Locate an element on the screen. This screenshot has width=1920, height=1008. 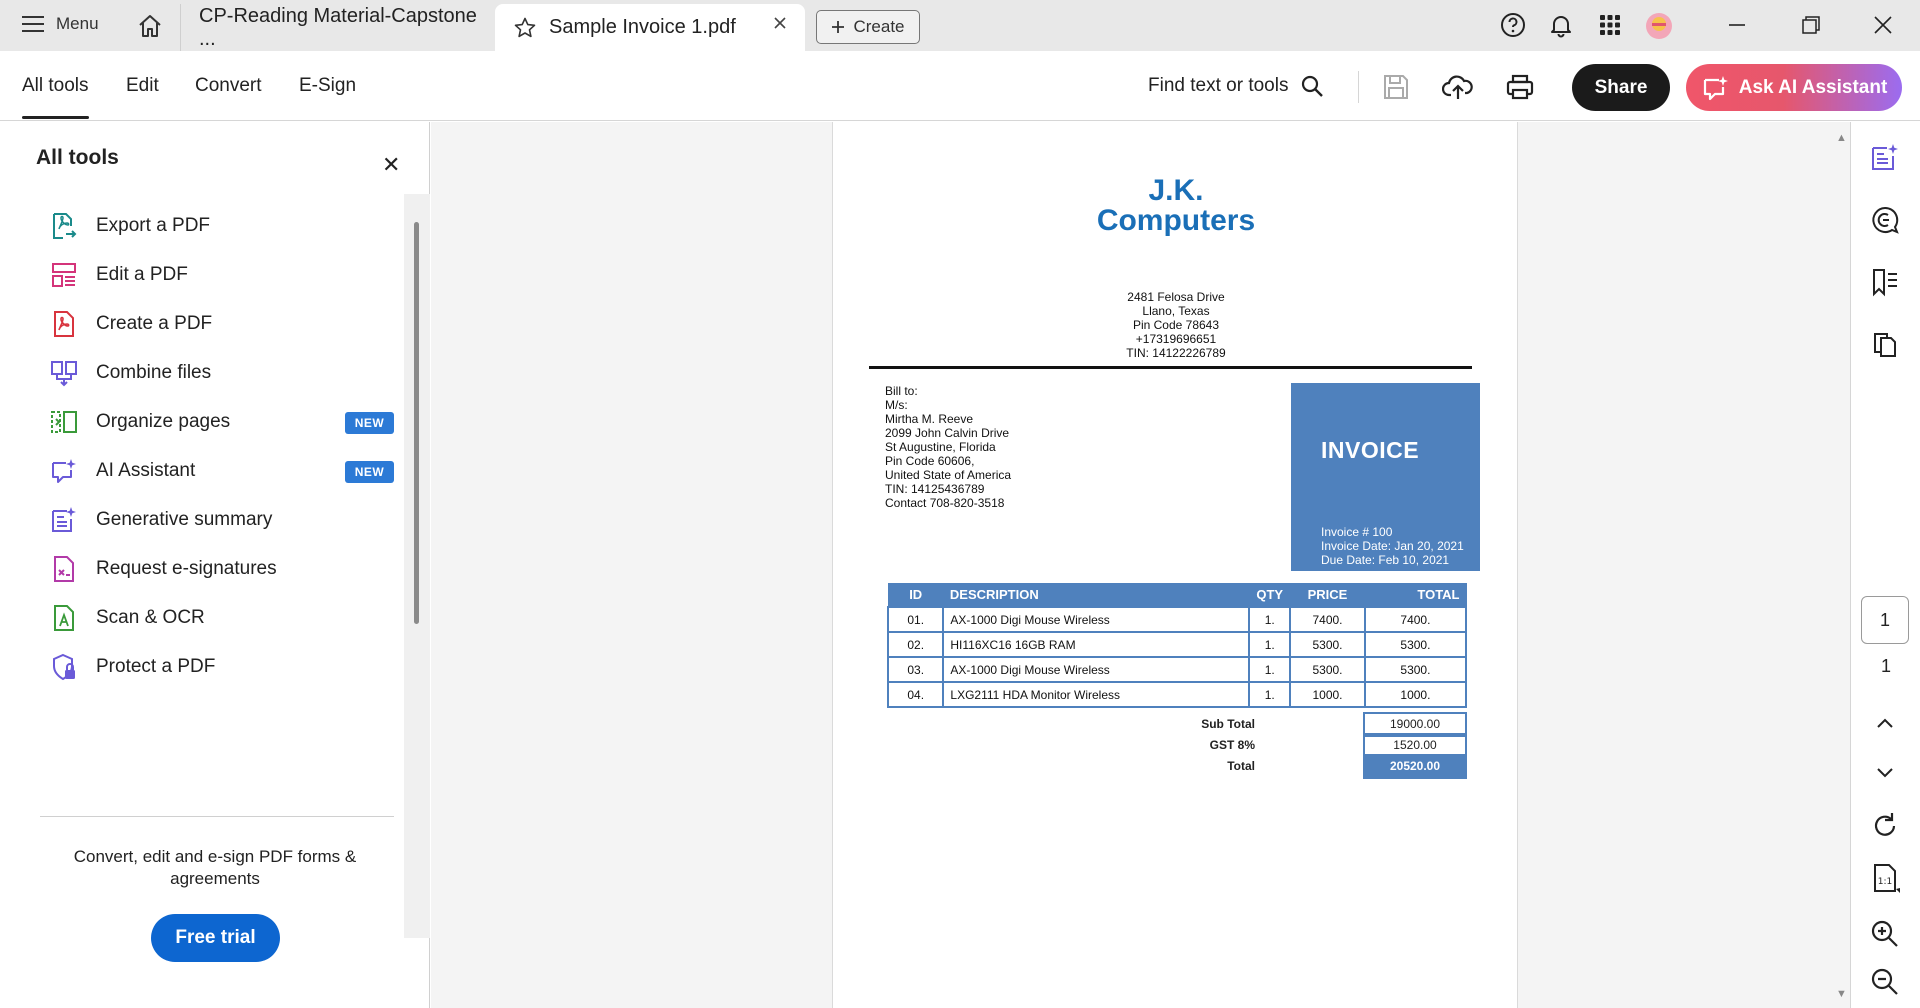
protect-pdf-icon is located at coordinates (64, 667).